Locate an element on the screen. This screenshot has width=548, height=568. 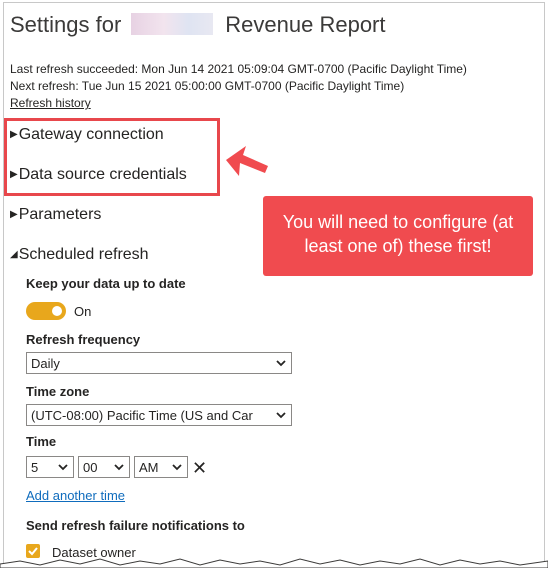
title-prefix: Settings for is located at coordinates (66, 24).